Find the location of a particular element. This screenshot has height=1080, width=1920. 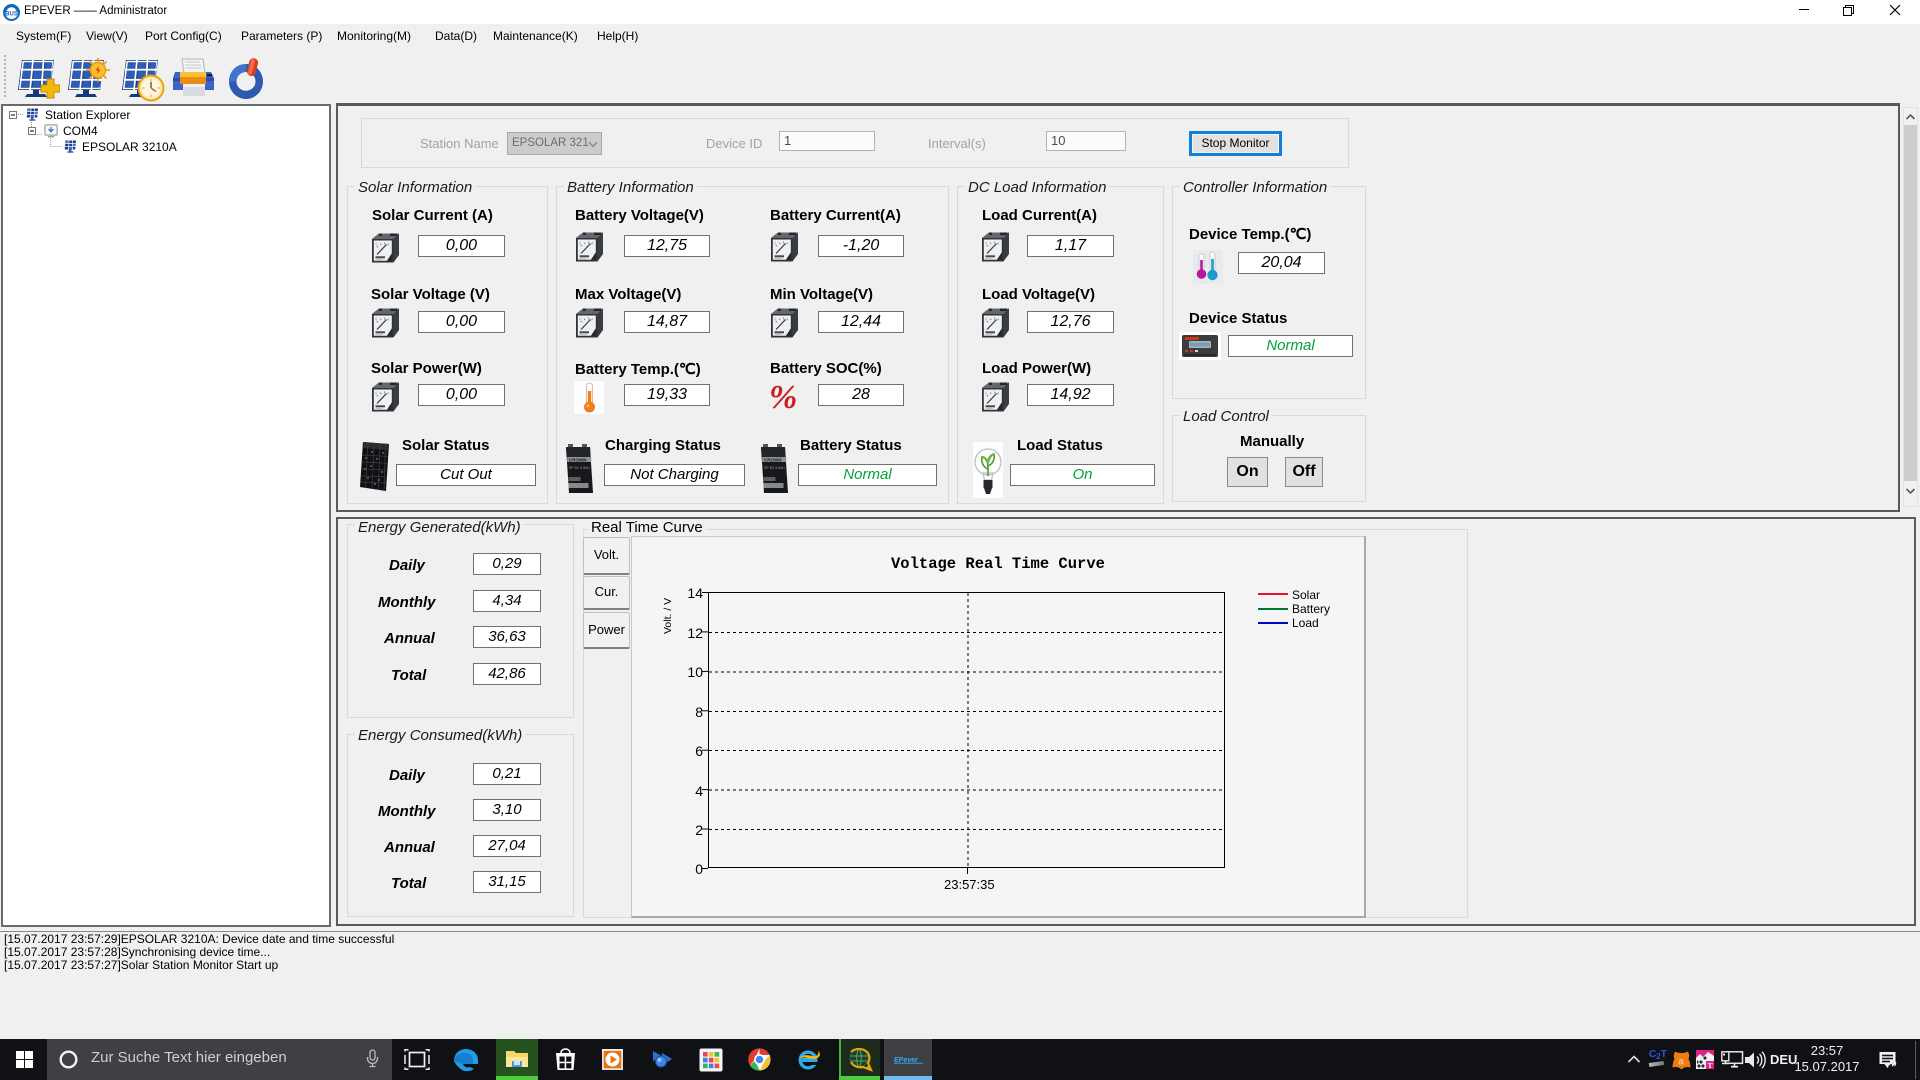

svg-text: T is located at coordinates (1710, 1065).